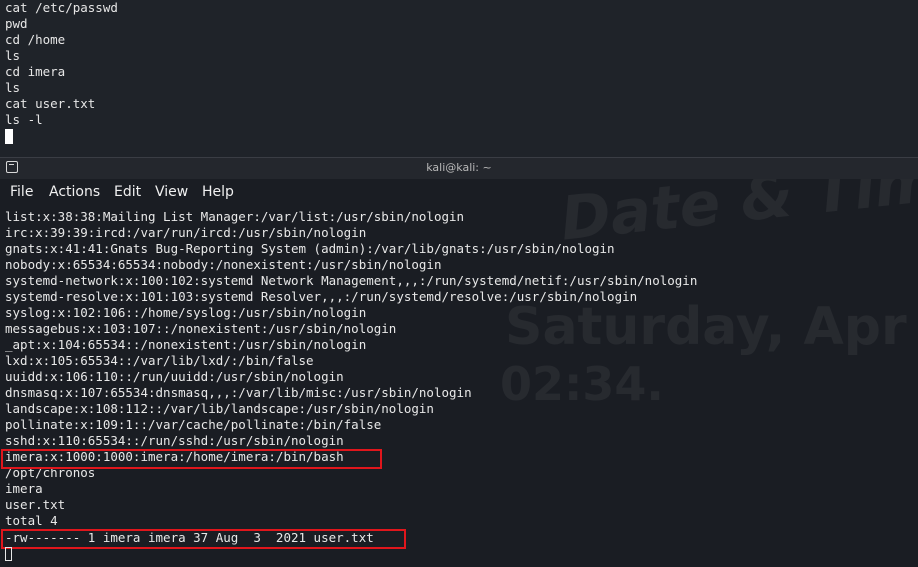 This screenshot has width=918, height=567. Describe the element at coordinates (50, 103) in the screenshot. I see `history-line: cat user.txt` at that location.